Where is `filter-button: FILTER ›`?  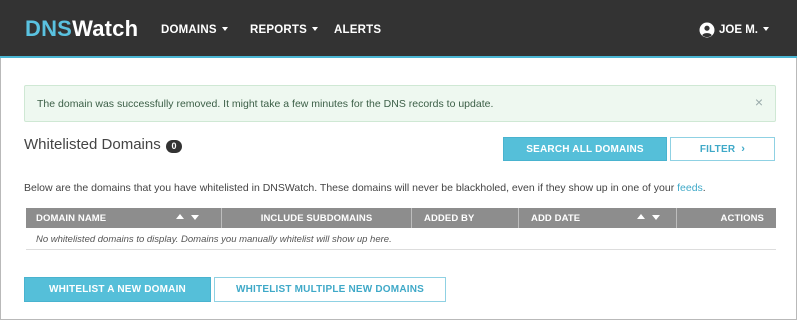 filter-button: FILTER › is located at coordinates (722, 149).